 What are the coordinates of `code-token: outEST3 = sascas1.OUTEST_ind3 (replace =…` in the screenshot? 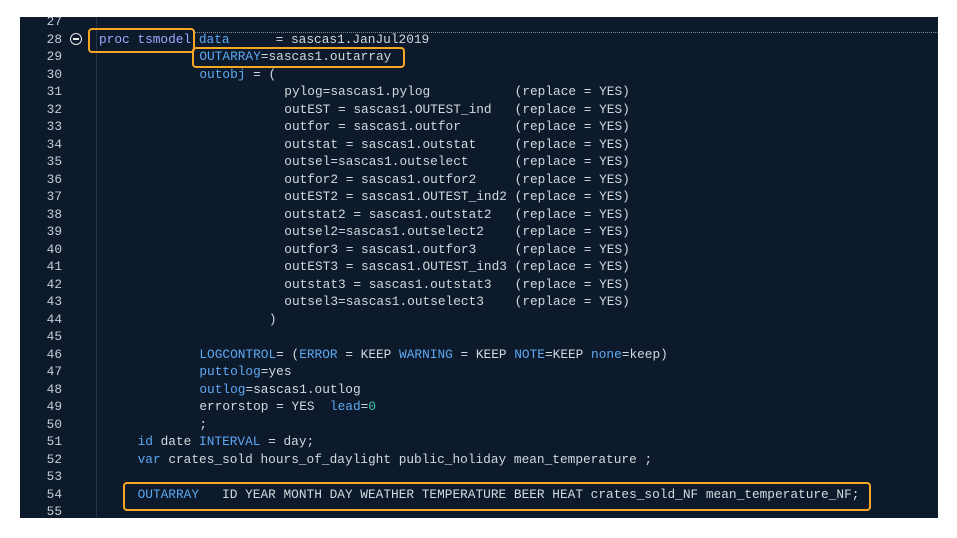 It's located at (457, 266).